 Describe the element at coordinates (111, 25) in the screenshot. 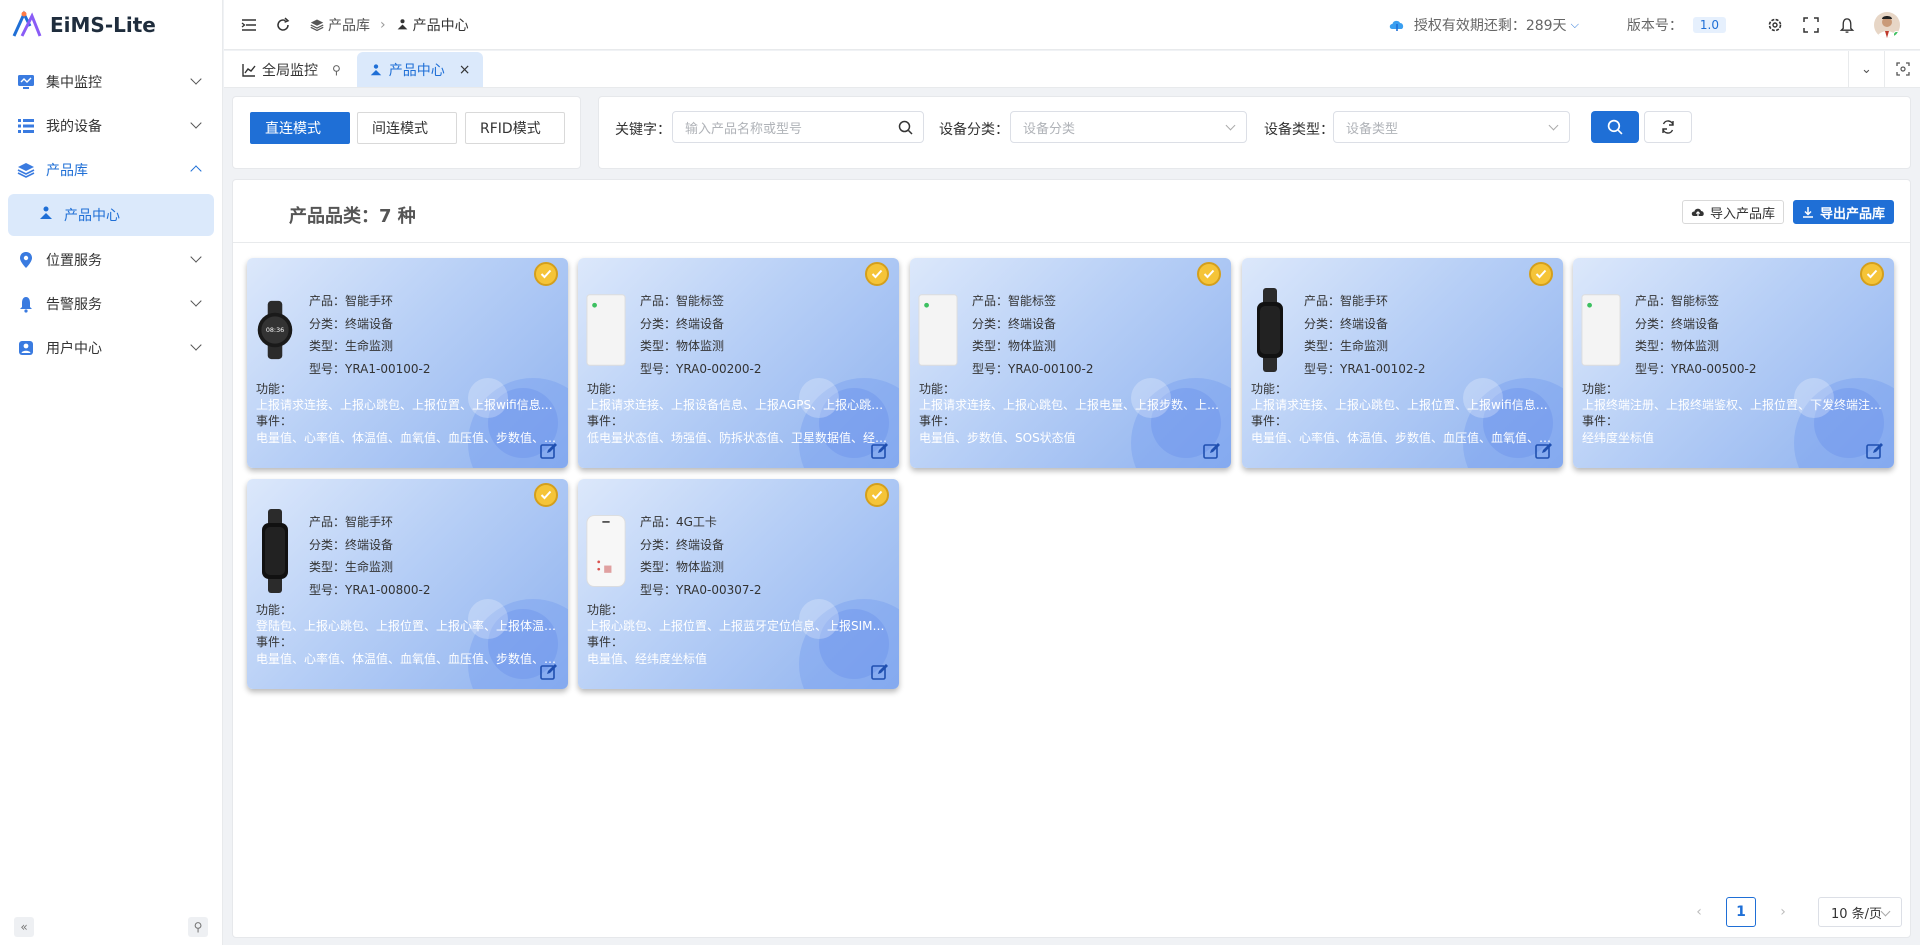

I see `logo: EiMS-Lite` at that location.